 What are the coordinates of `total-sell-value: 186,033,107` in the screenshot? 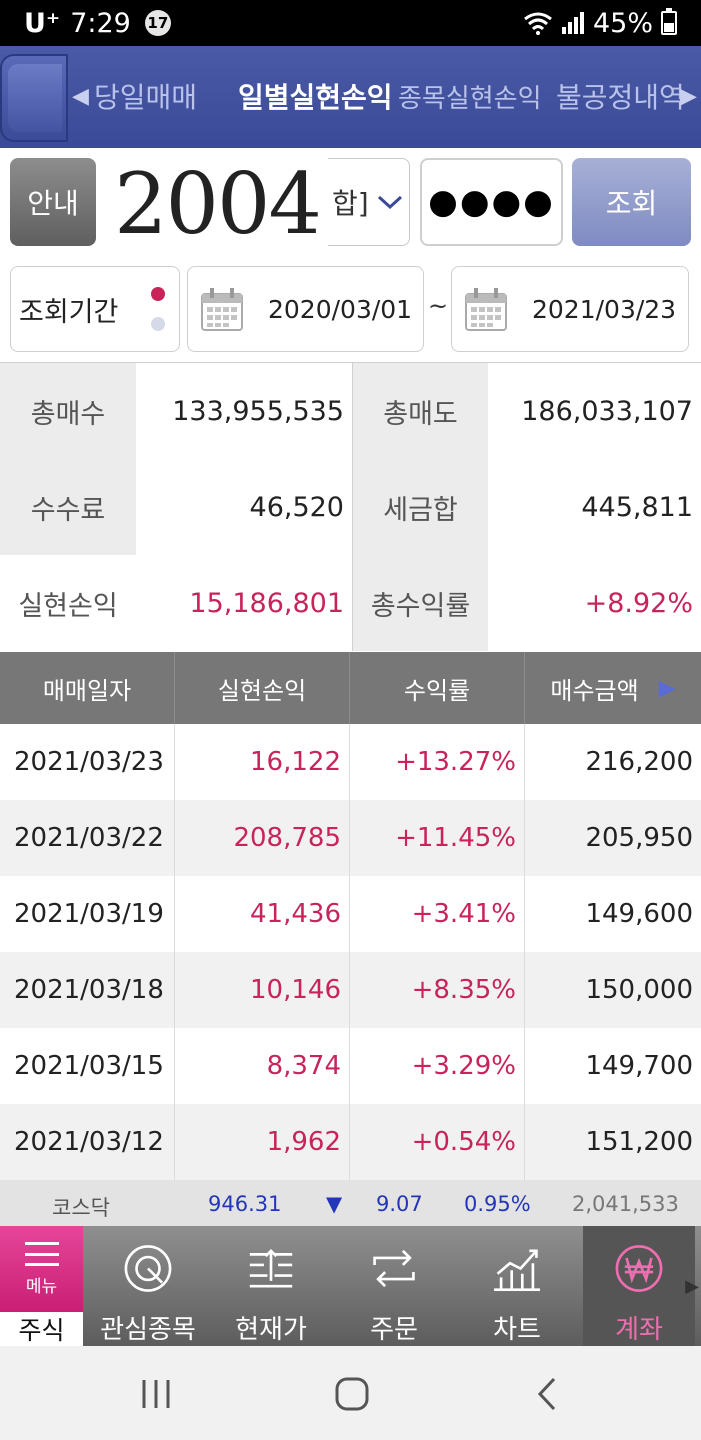 It's located at (594, 411).